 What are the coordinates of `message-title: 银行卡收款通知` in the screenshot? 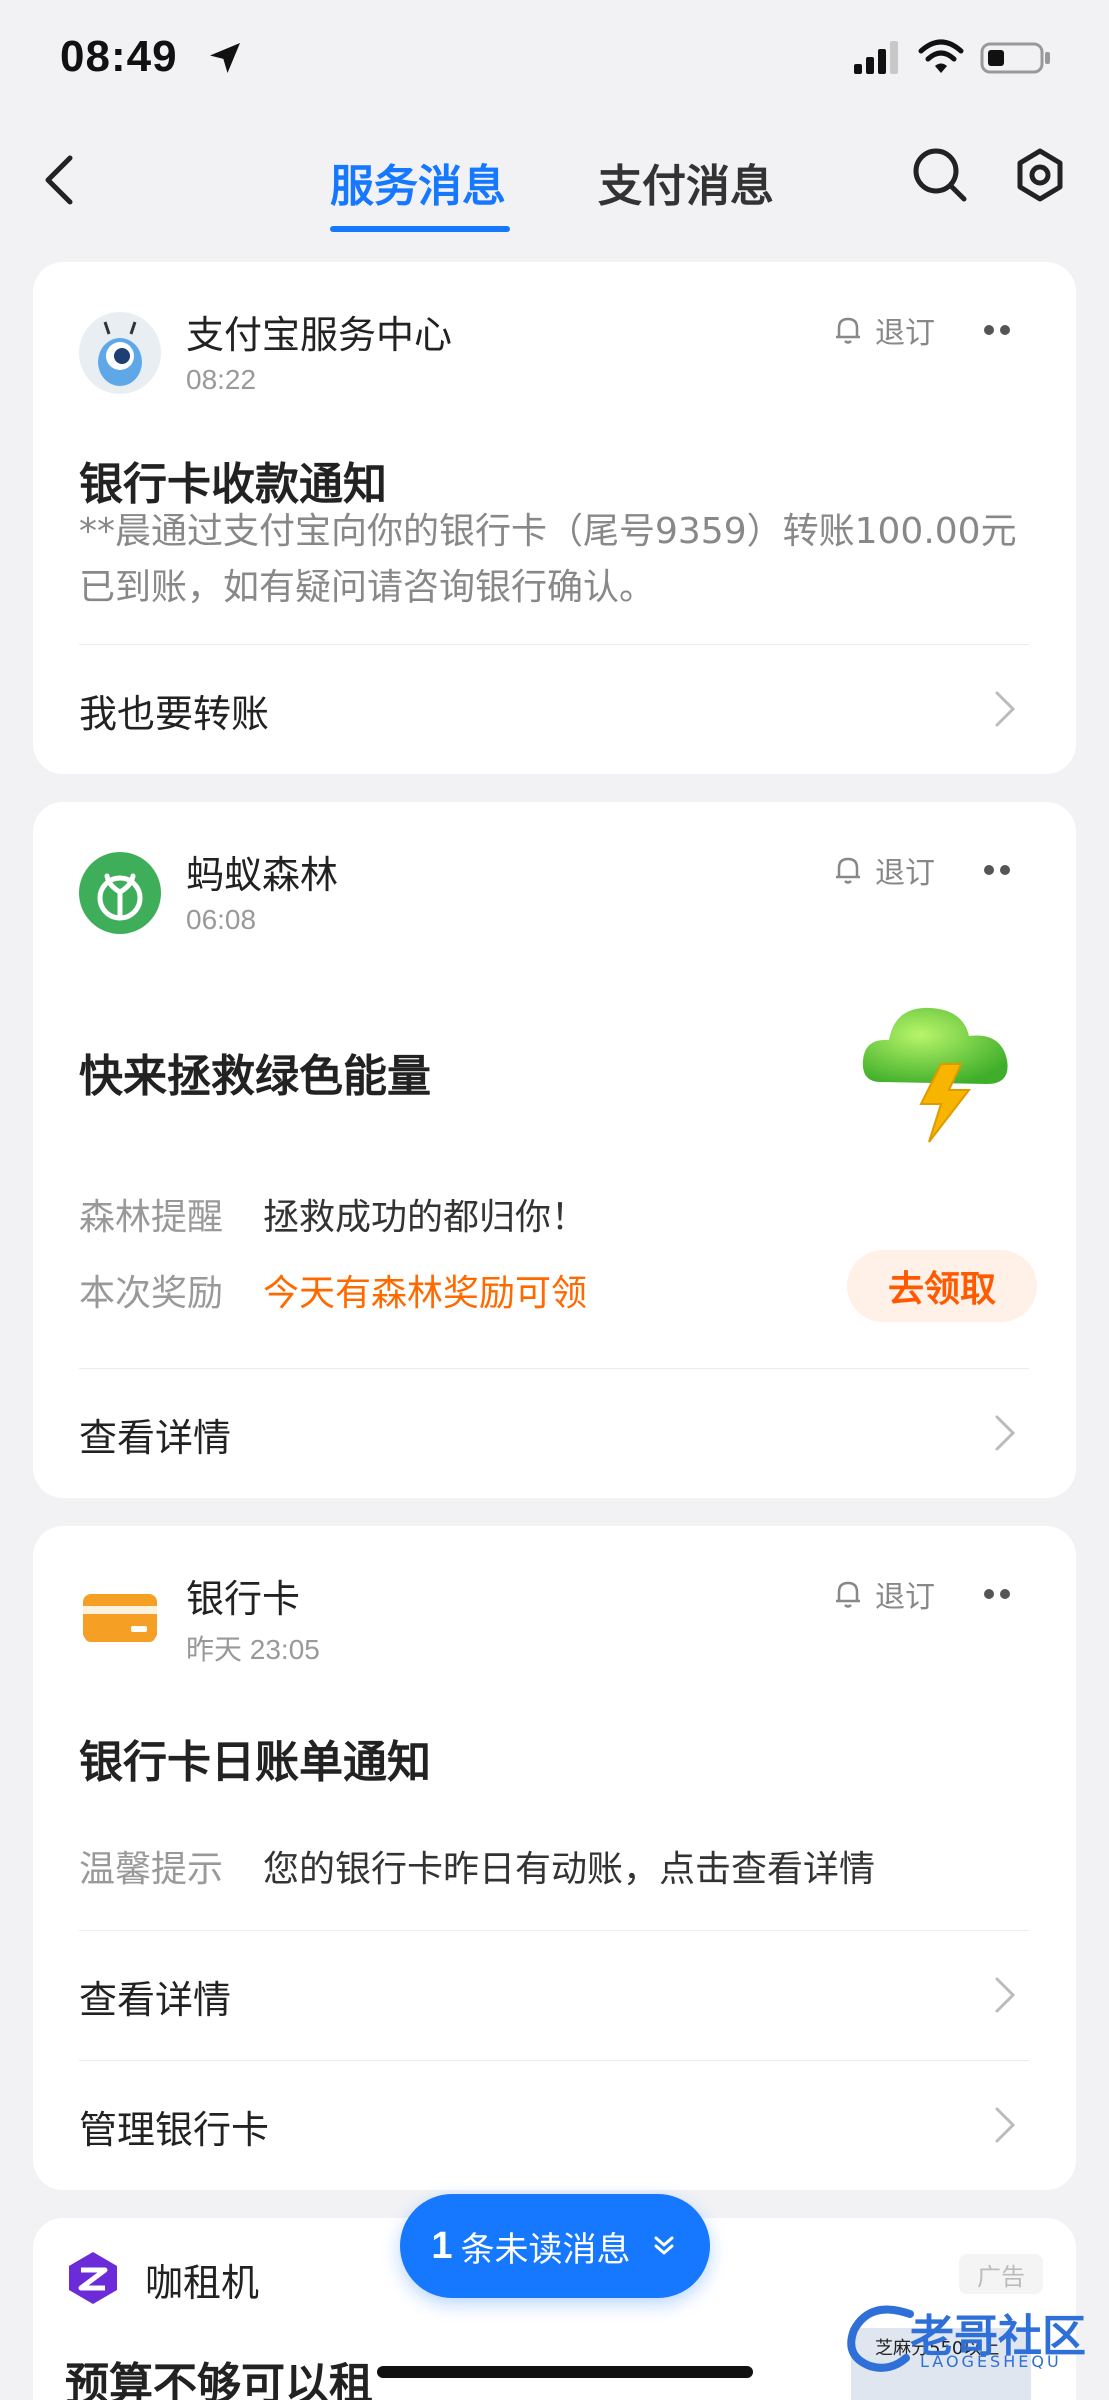 It's located at (233, 484).